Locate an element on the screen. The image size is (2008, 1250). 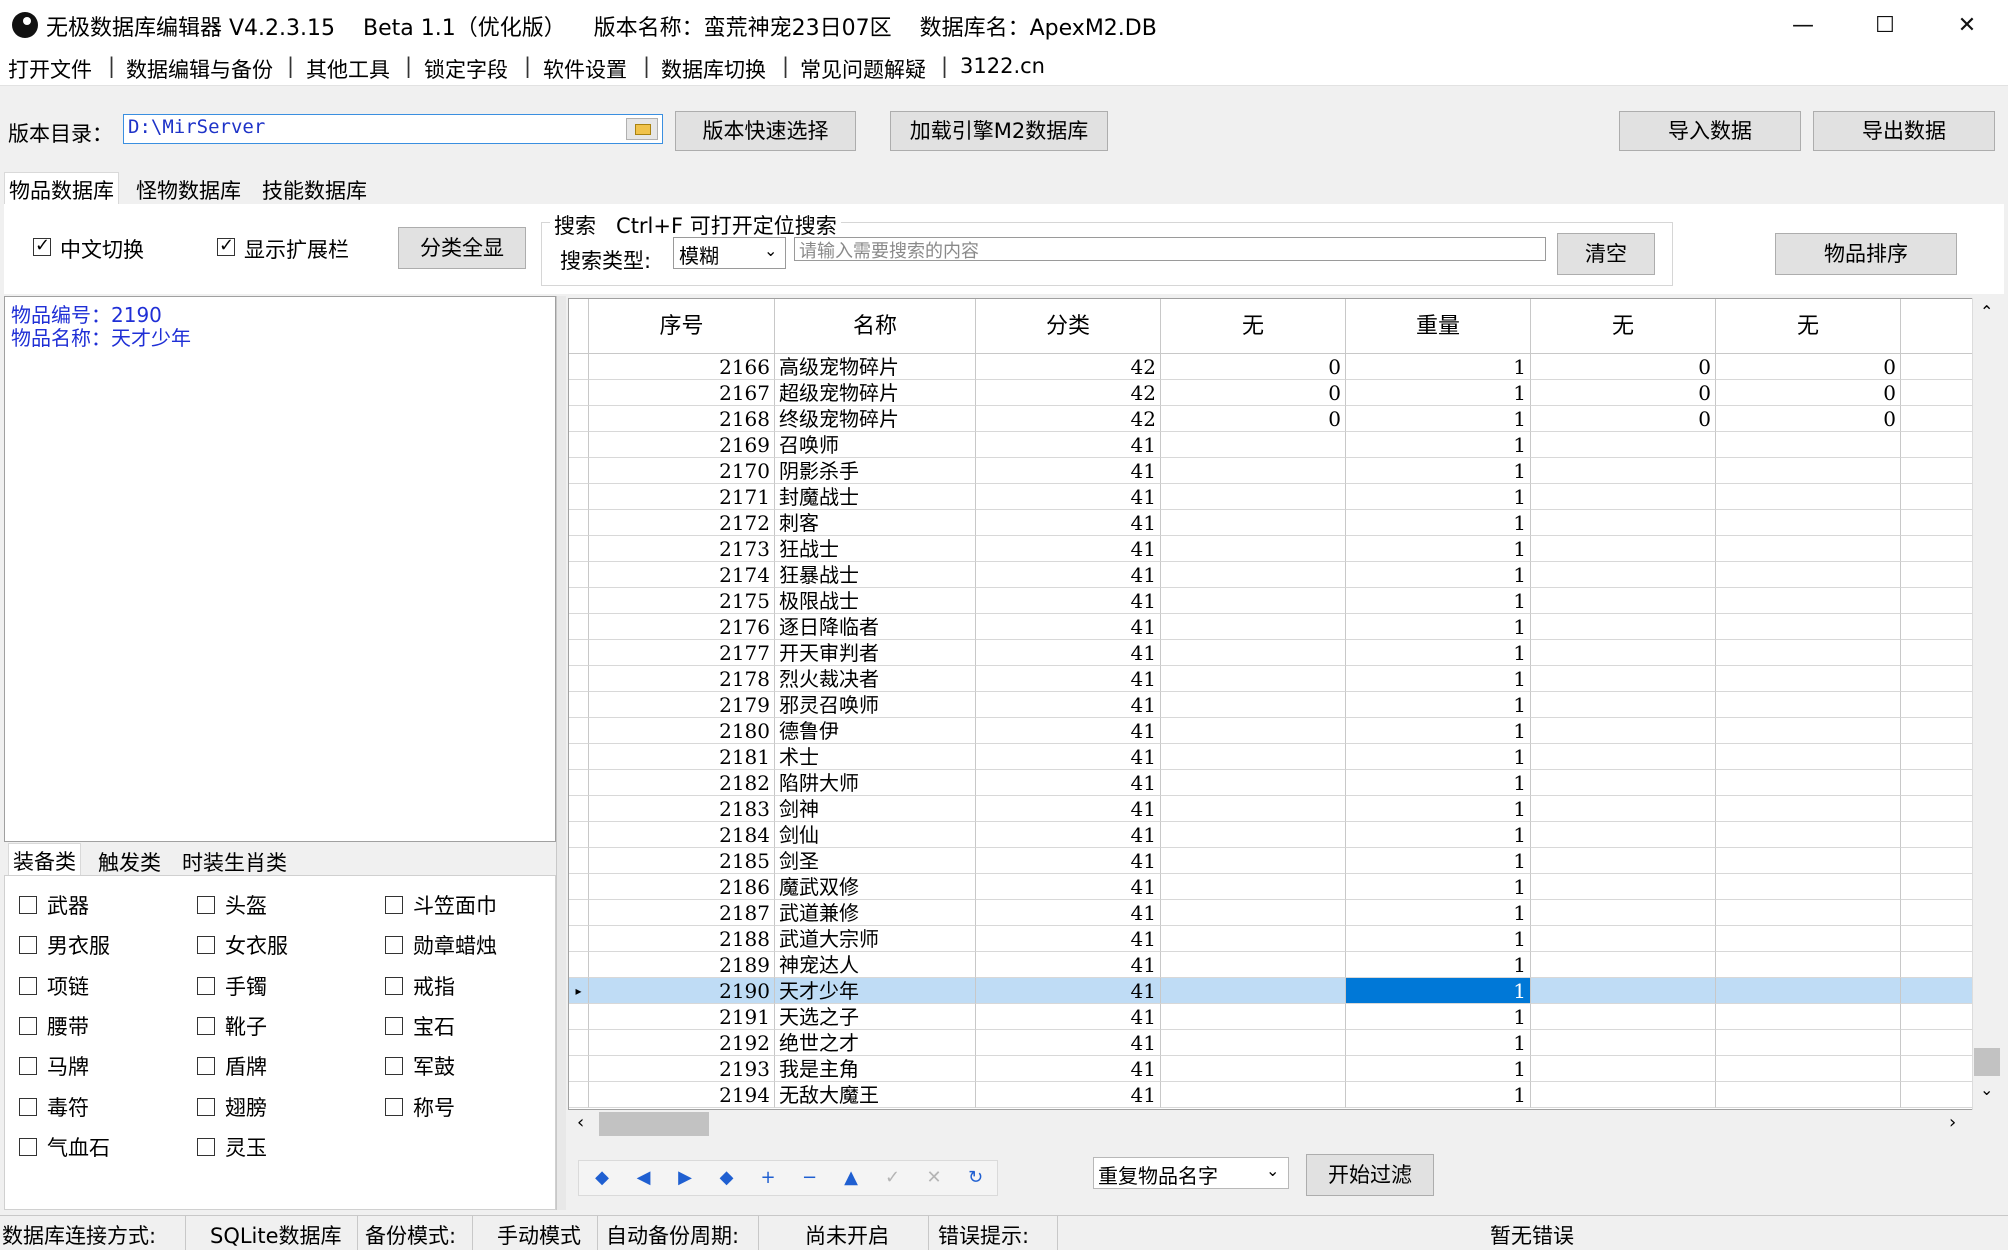
item-sort-button: 物品排序 is located at coordinates (1866, 254).